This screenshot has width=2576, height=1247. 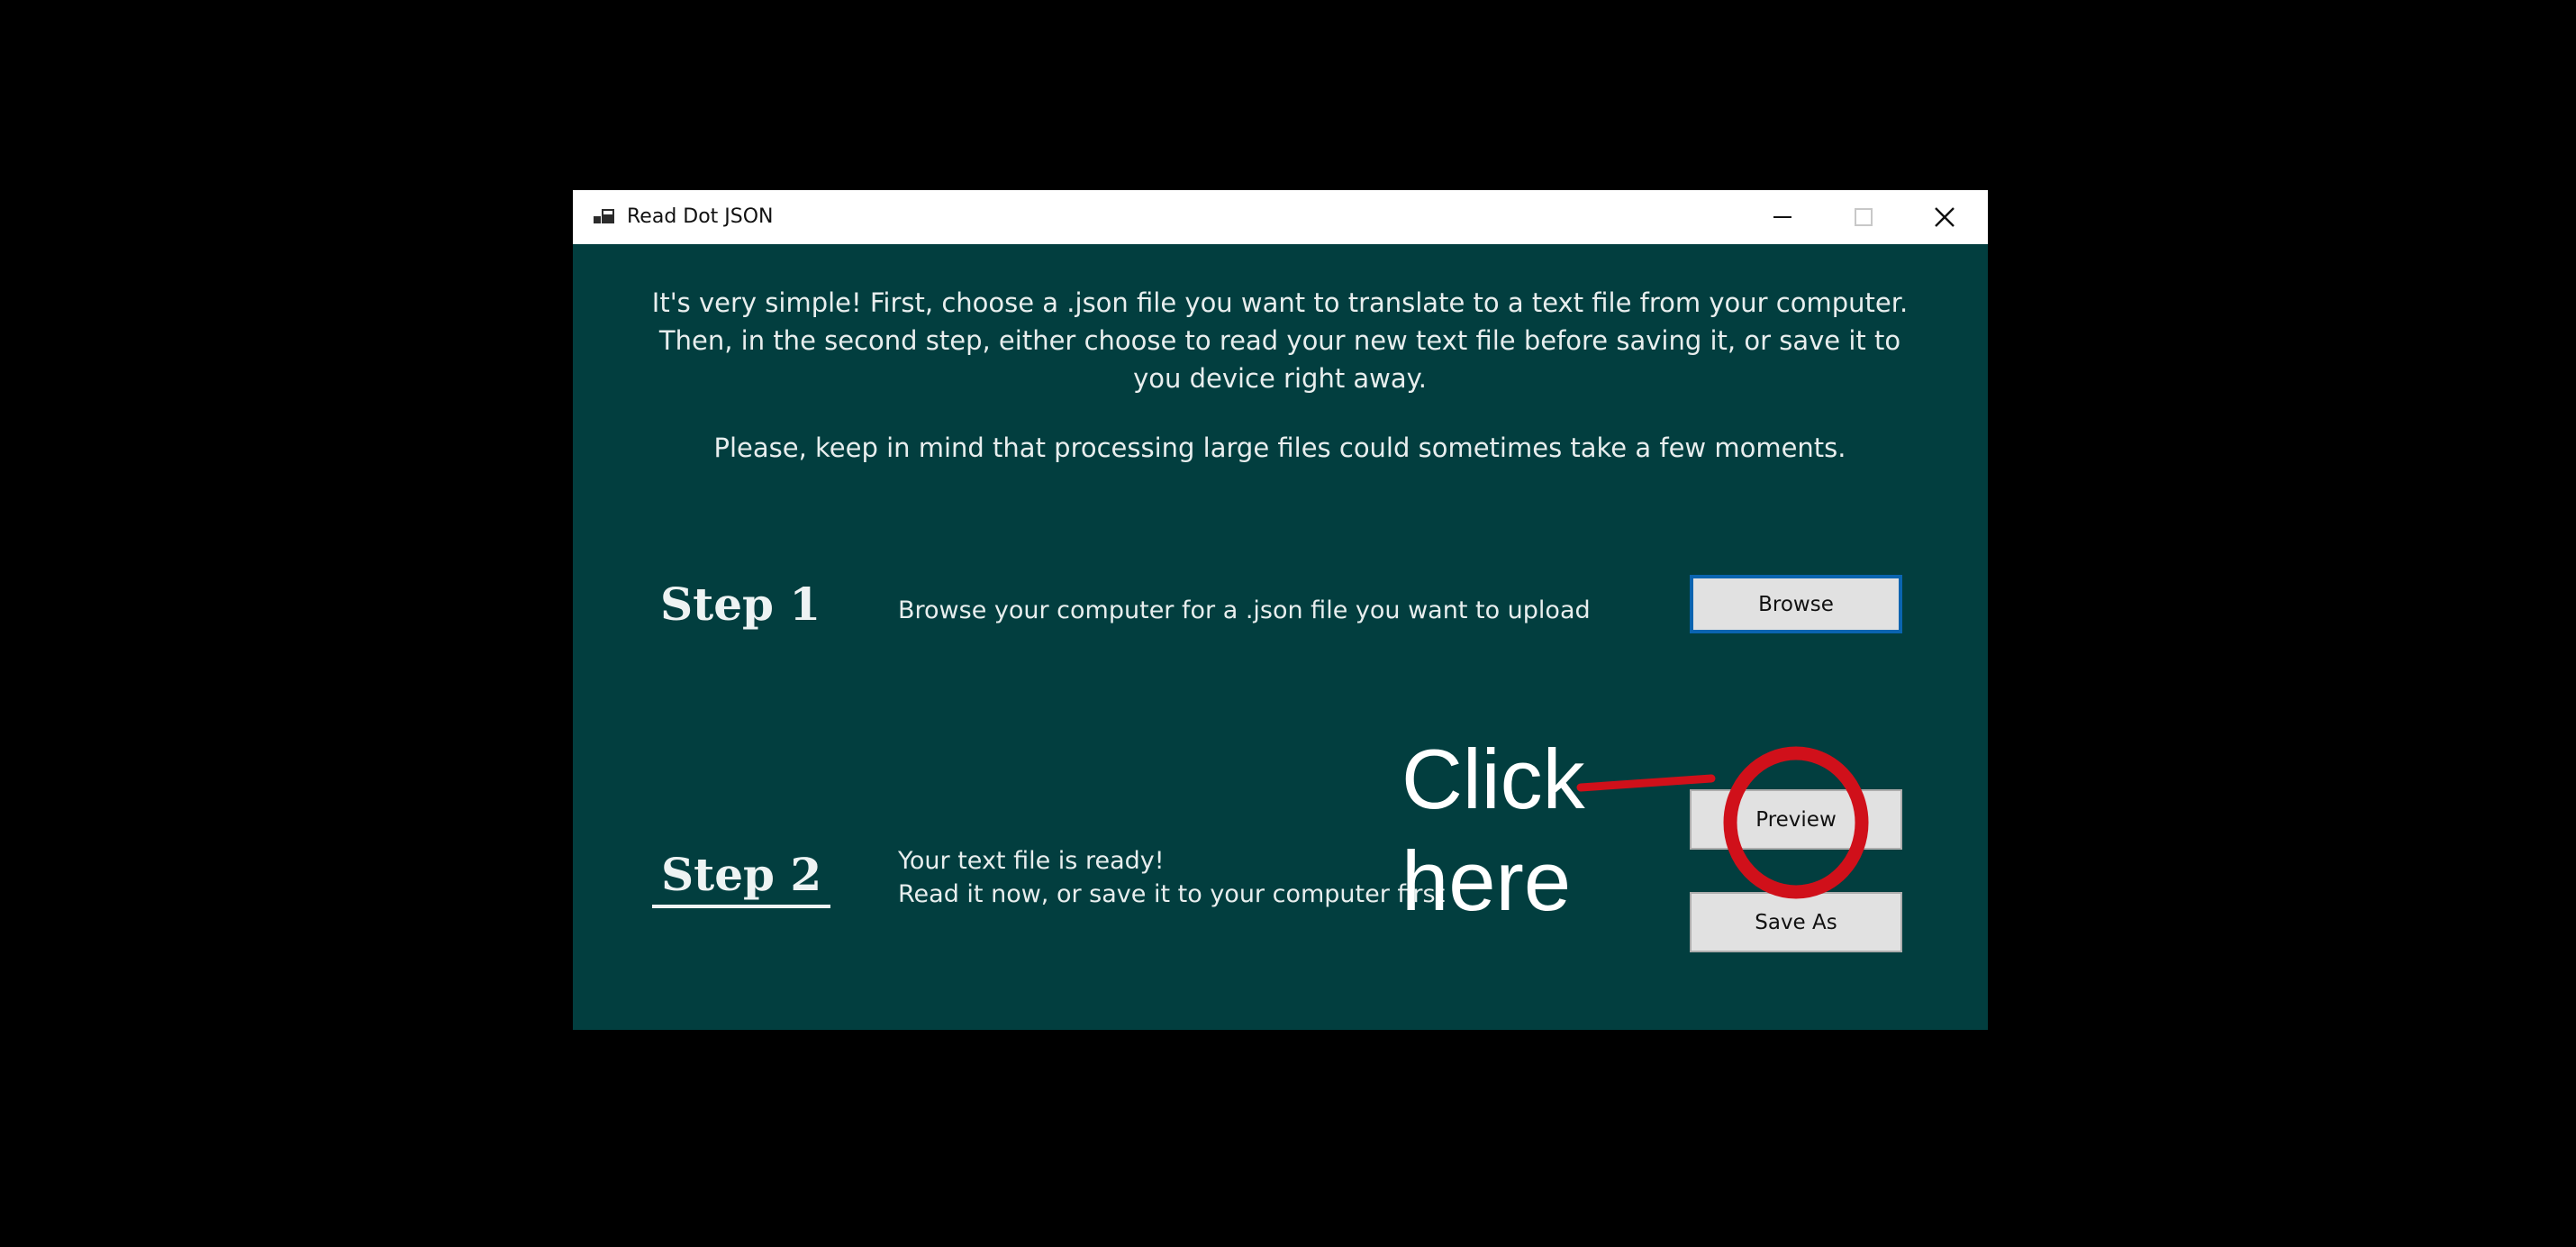 What do you see at coordinates (740, 604) in the screenshot?
I see `step1-heading: Step 1` at bounding box center [740, 604].